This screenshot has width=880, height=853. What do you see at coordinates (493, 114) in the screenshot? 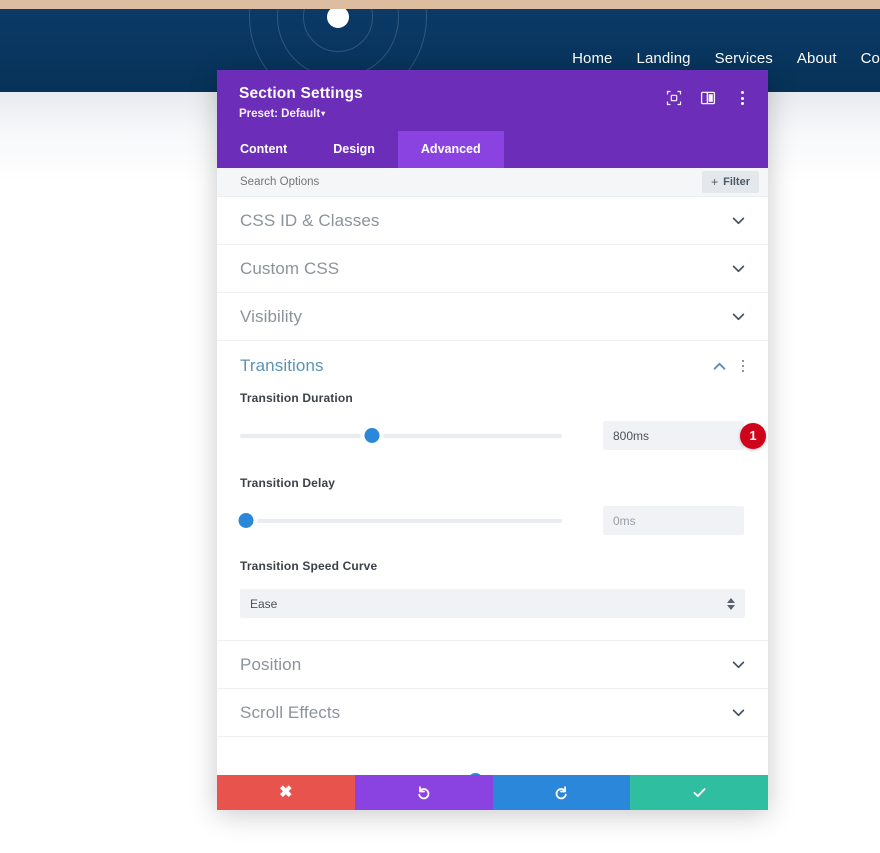
I see `preset-selector: Preset: Default▾` at bounding box center [493, 114].